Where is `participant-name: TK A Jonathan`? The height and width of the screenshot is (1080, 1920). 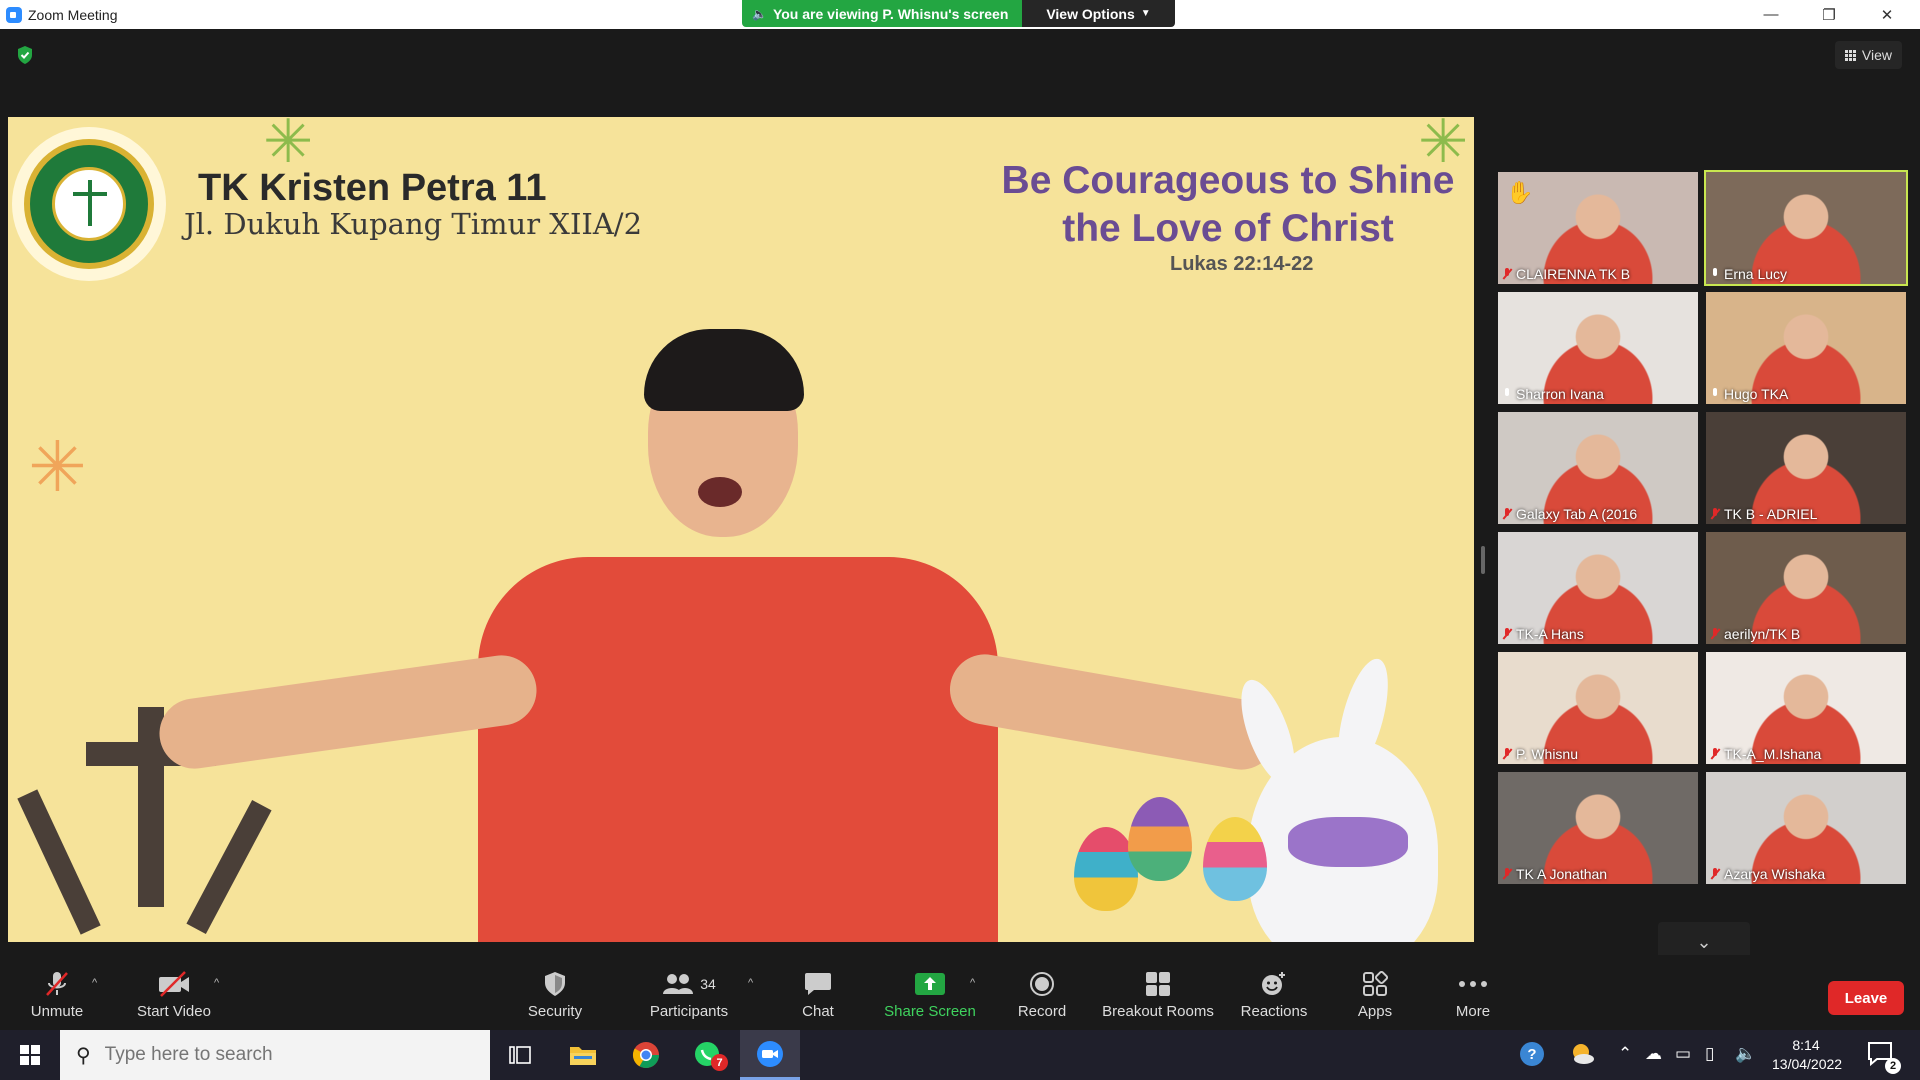
participant-name: TK A Jonathan is located at coordinates (1562, 874).